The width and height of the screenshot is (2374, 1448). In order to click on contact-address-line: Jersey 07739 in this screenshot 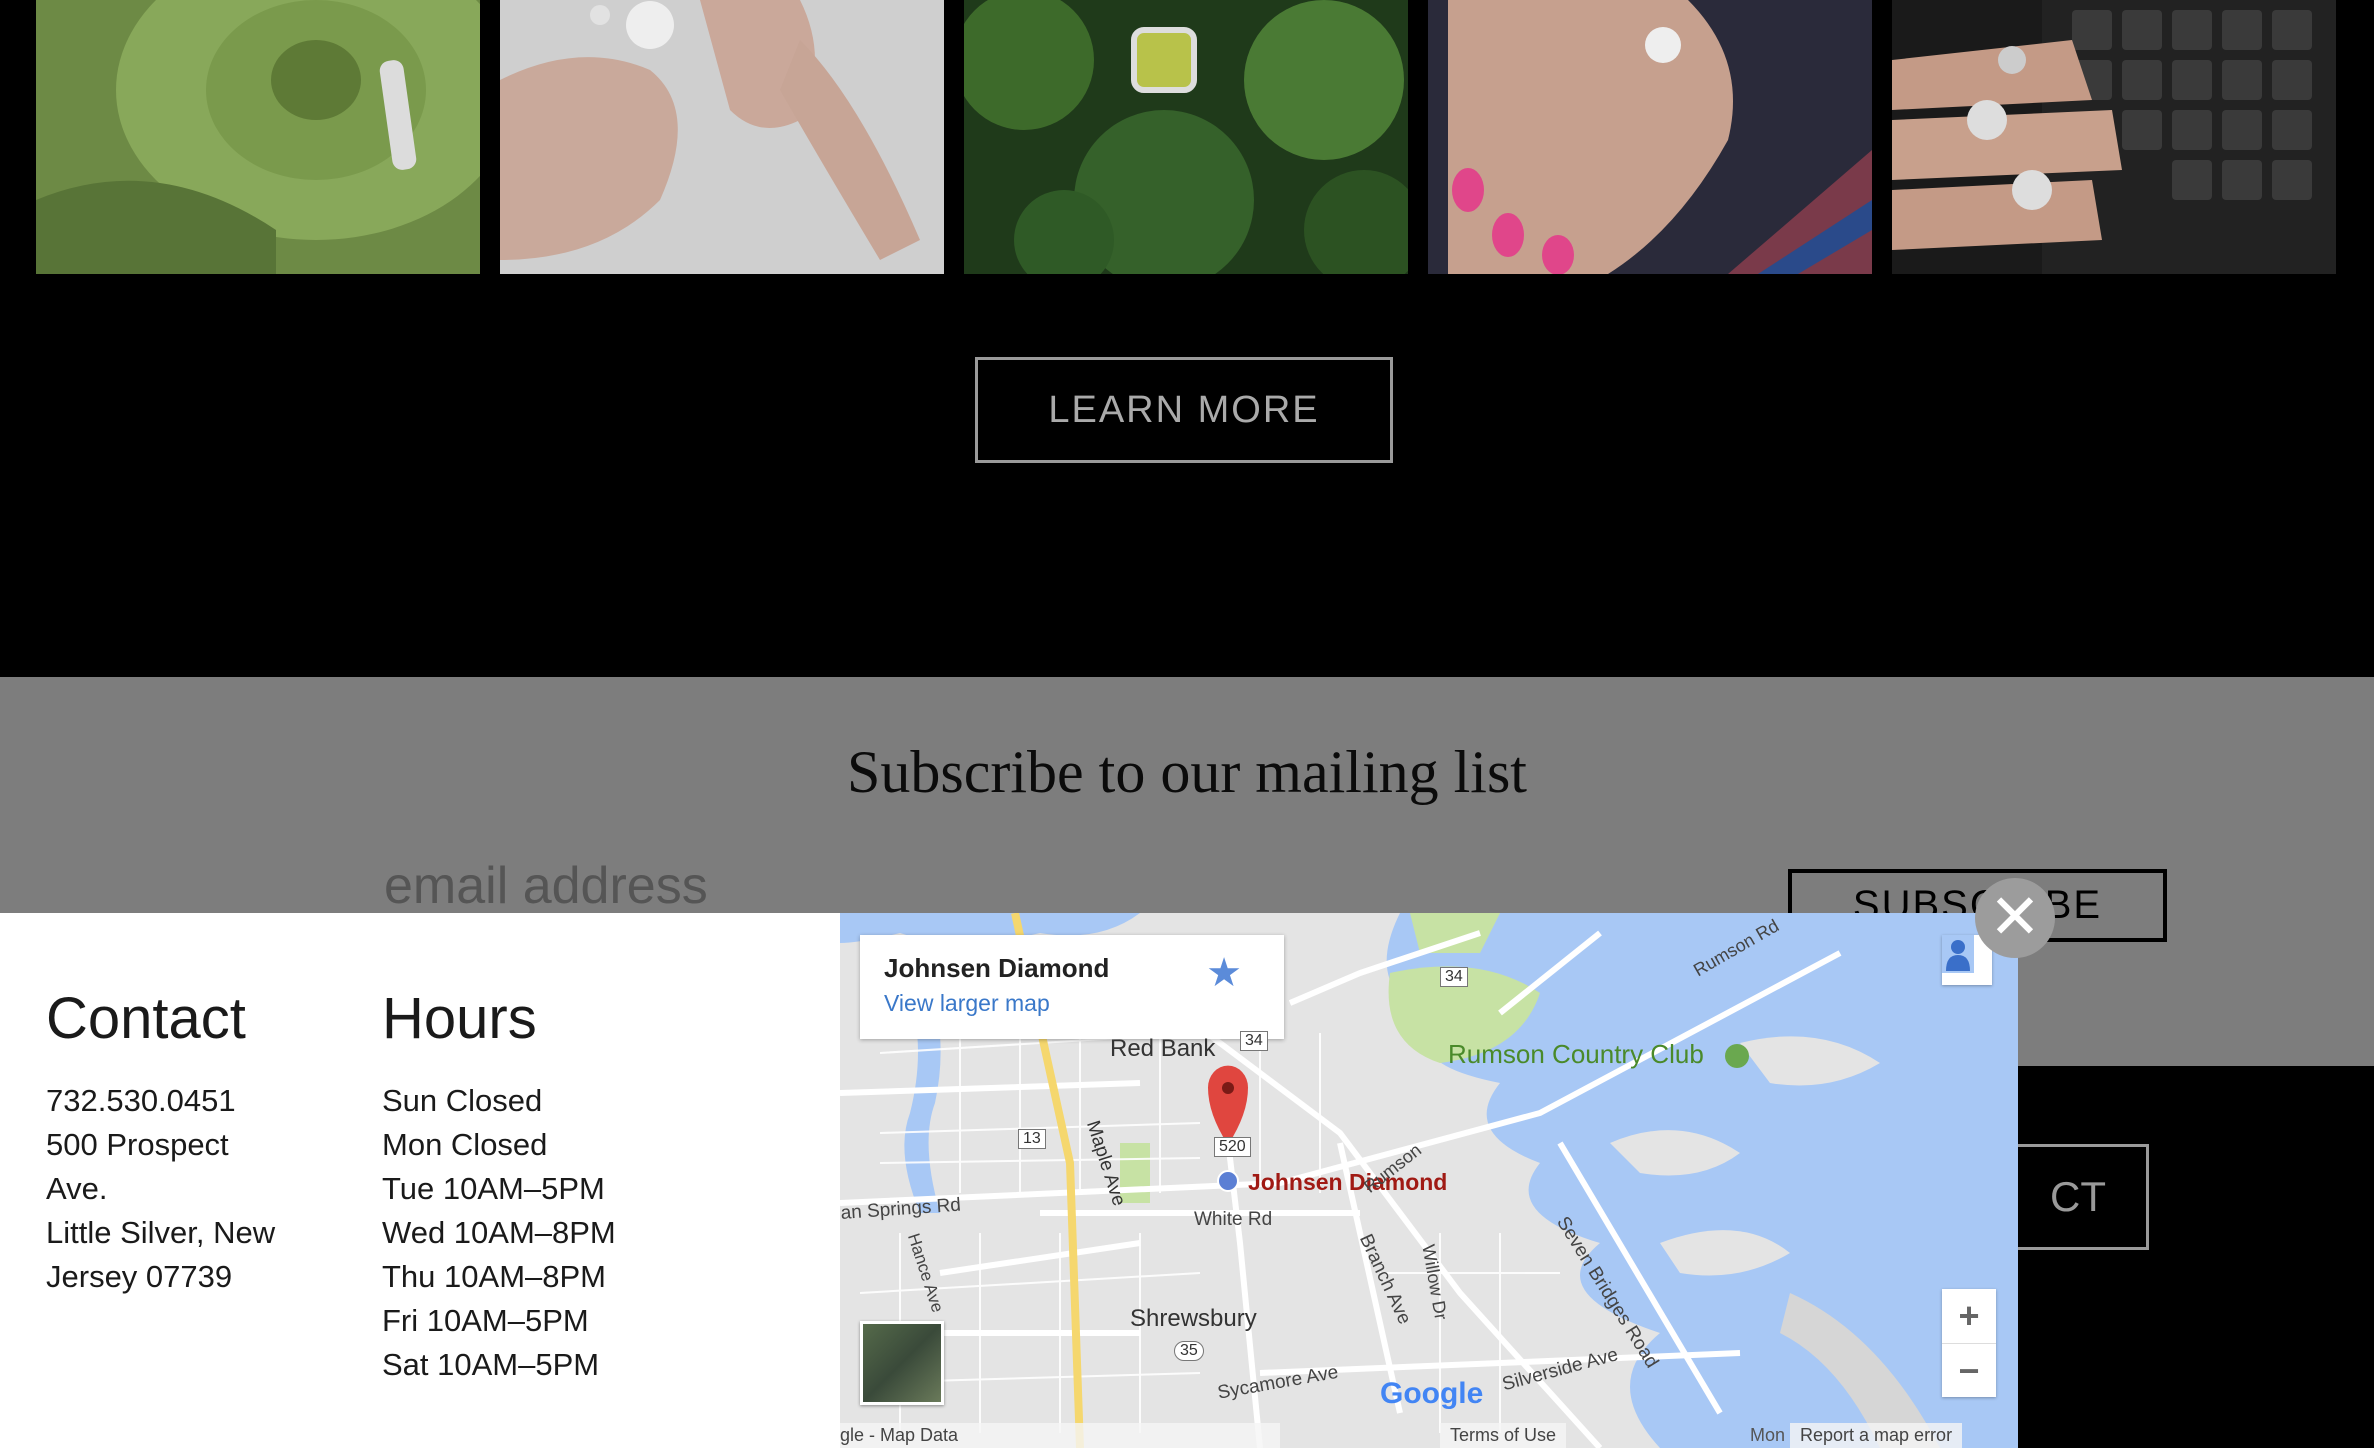, I will do `click(139, 1276)`.